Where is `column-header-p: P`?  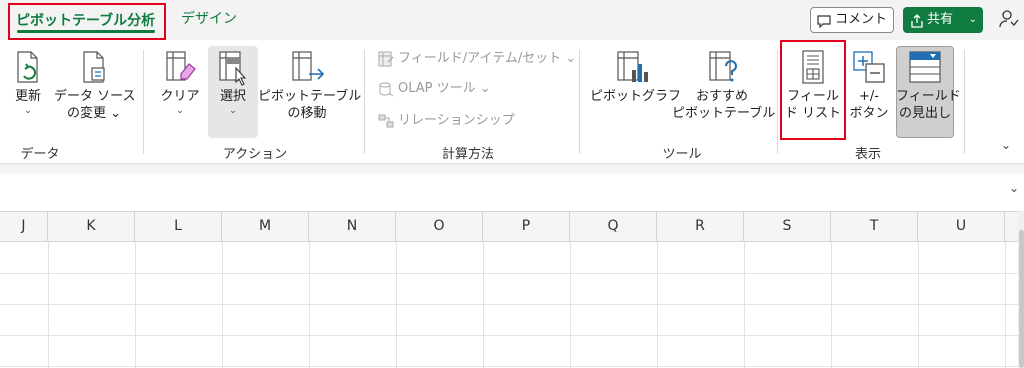
column-header-p: P is located at coordinates (526, 226).